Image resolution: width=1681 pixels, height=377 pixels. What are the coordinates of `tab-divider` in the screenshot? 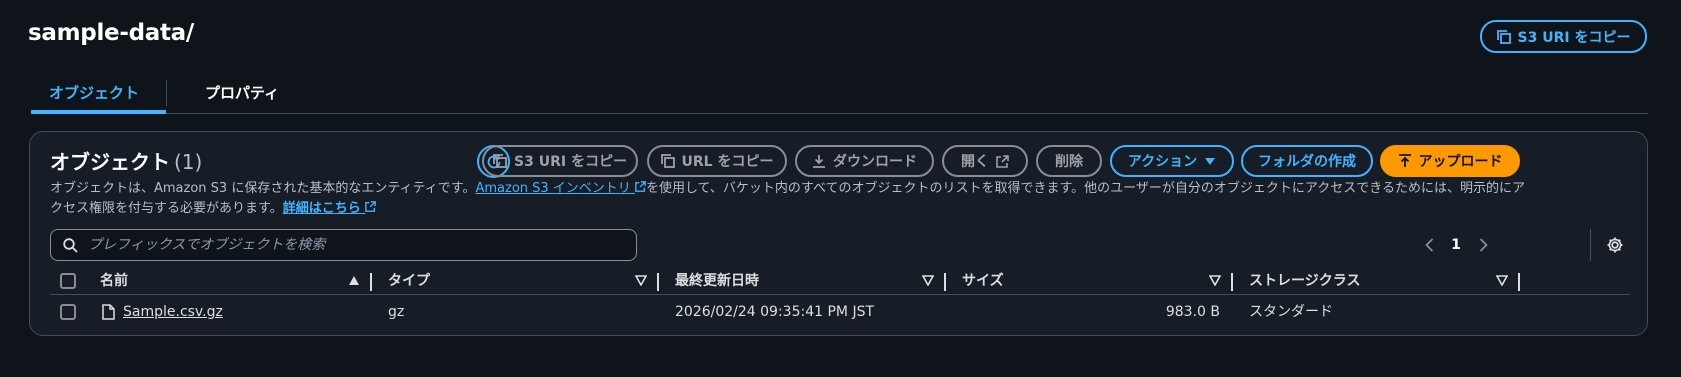 It's located at (166, 93).